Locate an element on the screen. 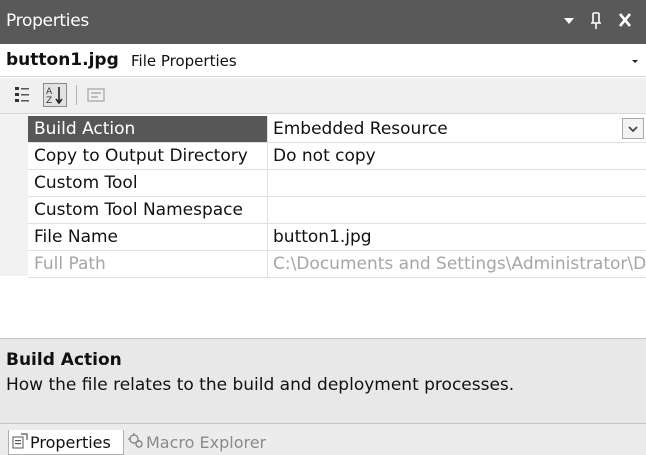 The width and height of the screenshot is (646, 455). property-row-file-name: File Name button1.jpg is located at coordinates (337, 237).